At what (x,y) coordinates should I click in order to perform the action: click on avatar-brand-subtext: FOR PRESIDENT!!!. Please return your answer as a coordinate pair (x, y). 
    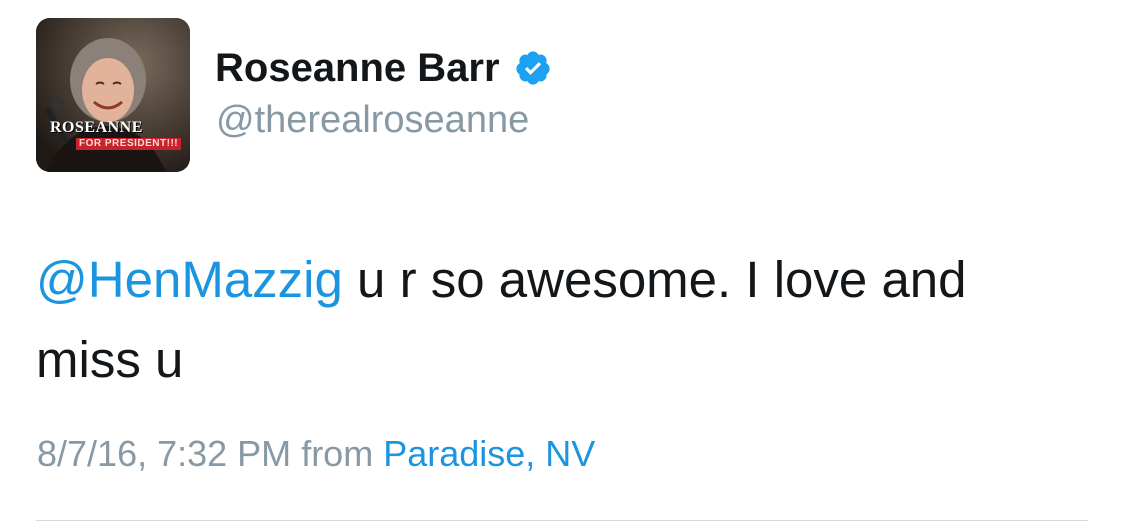
    Looking at the image, I should click on (129, 144).